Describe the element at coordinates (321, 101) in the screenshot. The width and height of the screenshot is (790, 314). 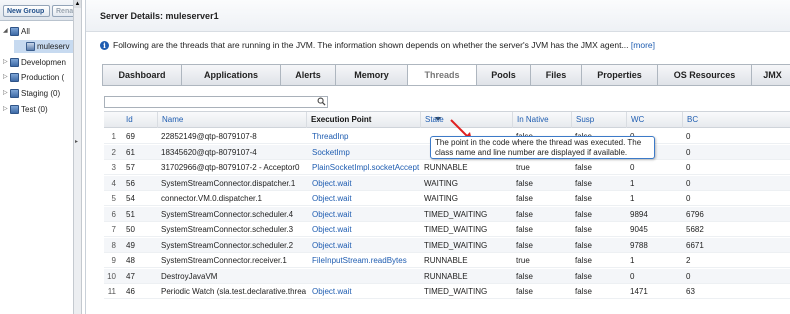
I see `search-icon` at that location.